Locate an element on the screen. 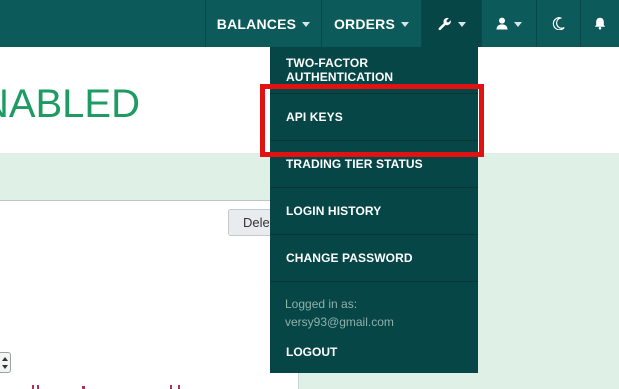 This screenshot has width=619, height=389. number-stepper is located at coordinates (5, 362).